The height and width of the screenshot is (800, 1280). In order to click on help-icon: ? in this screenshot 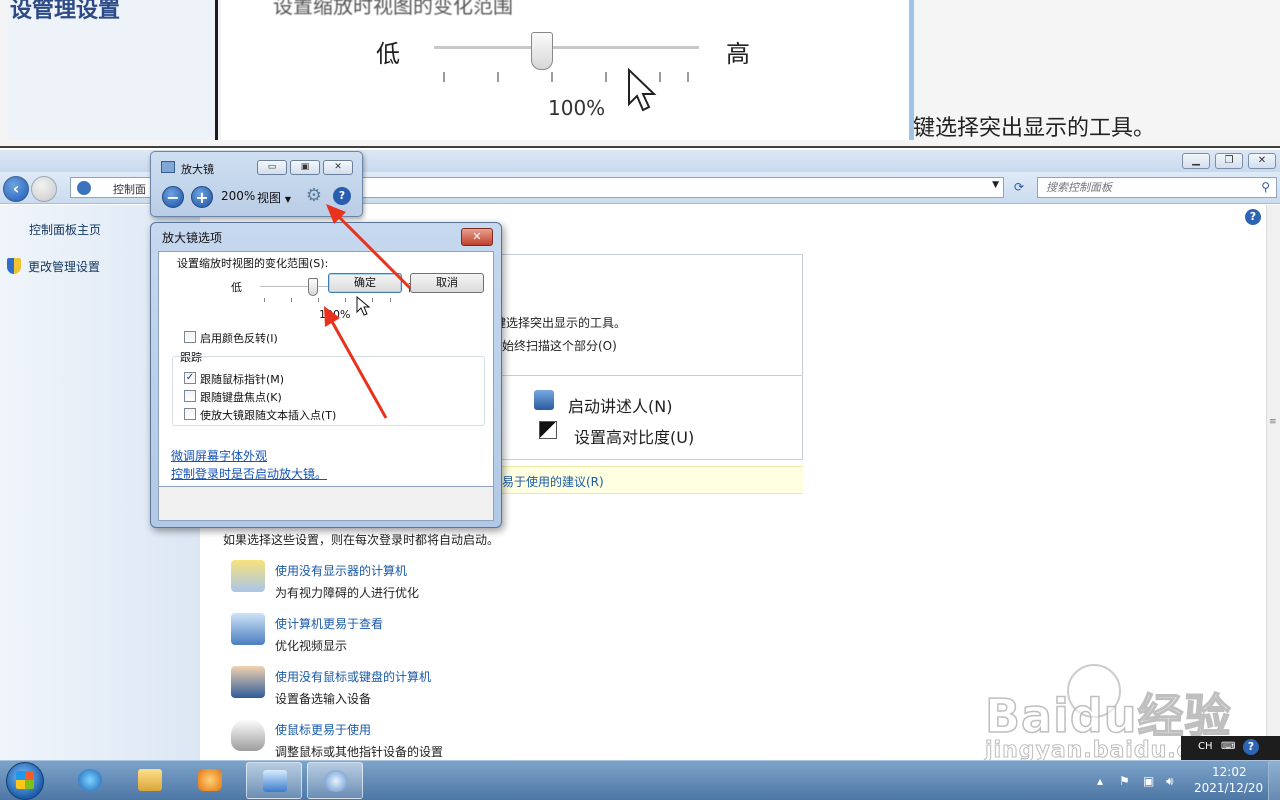, I will do `click(1251, 747)`.